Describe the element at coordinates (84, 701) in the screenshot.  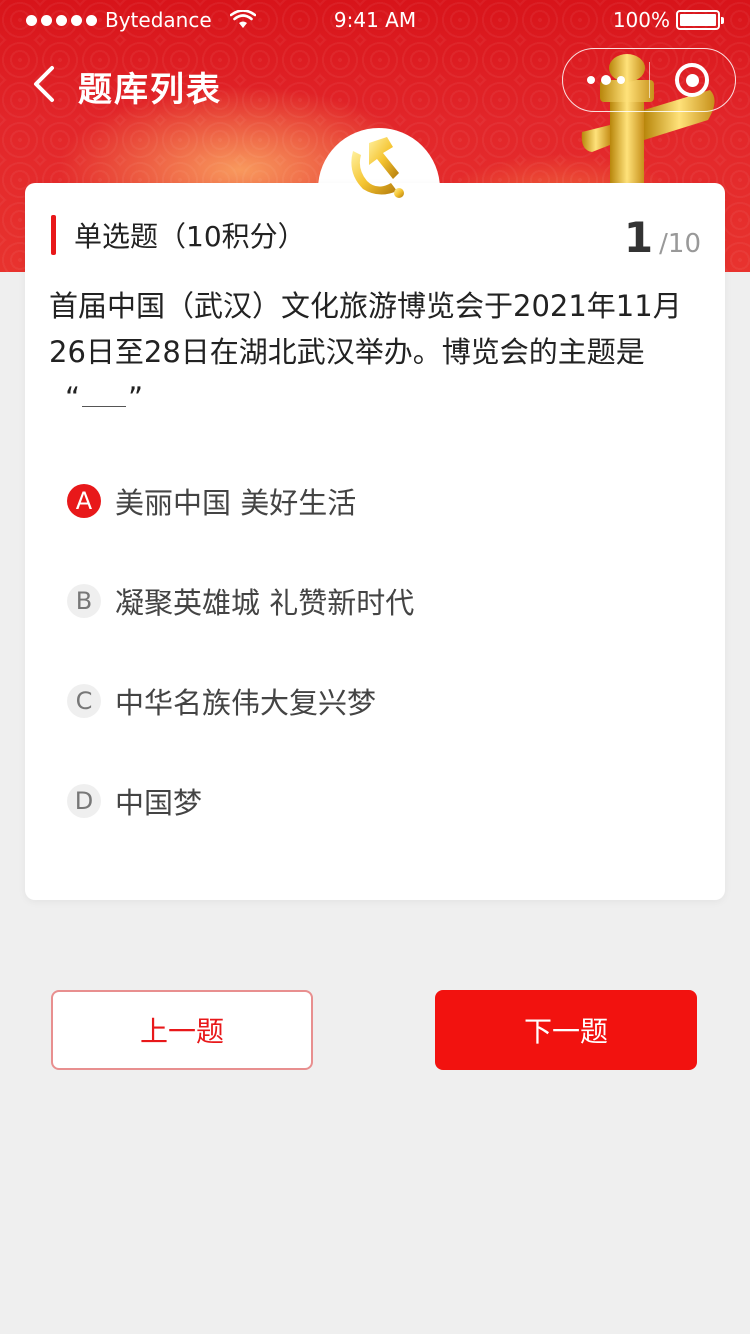
I see `option-letter: C` at that location.